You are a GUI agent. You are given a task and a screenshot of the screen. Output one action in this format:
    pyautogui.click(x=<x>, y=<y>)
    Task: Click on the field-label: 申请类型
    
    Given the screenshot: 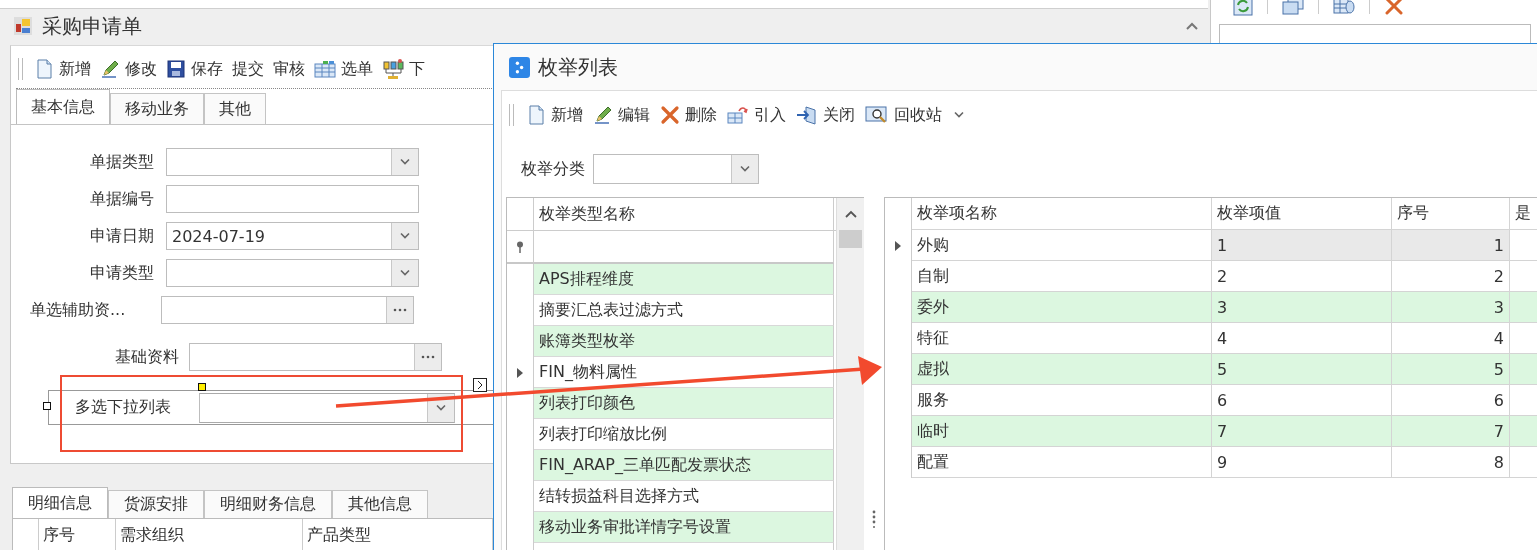 What is the action you would take?
    pyautogui.click(x=122, y=273)
    